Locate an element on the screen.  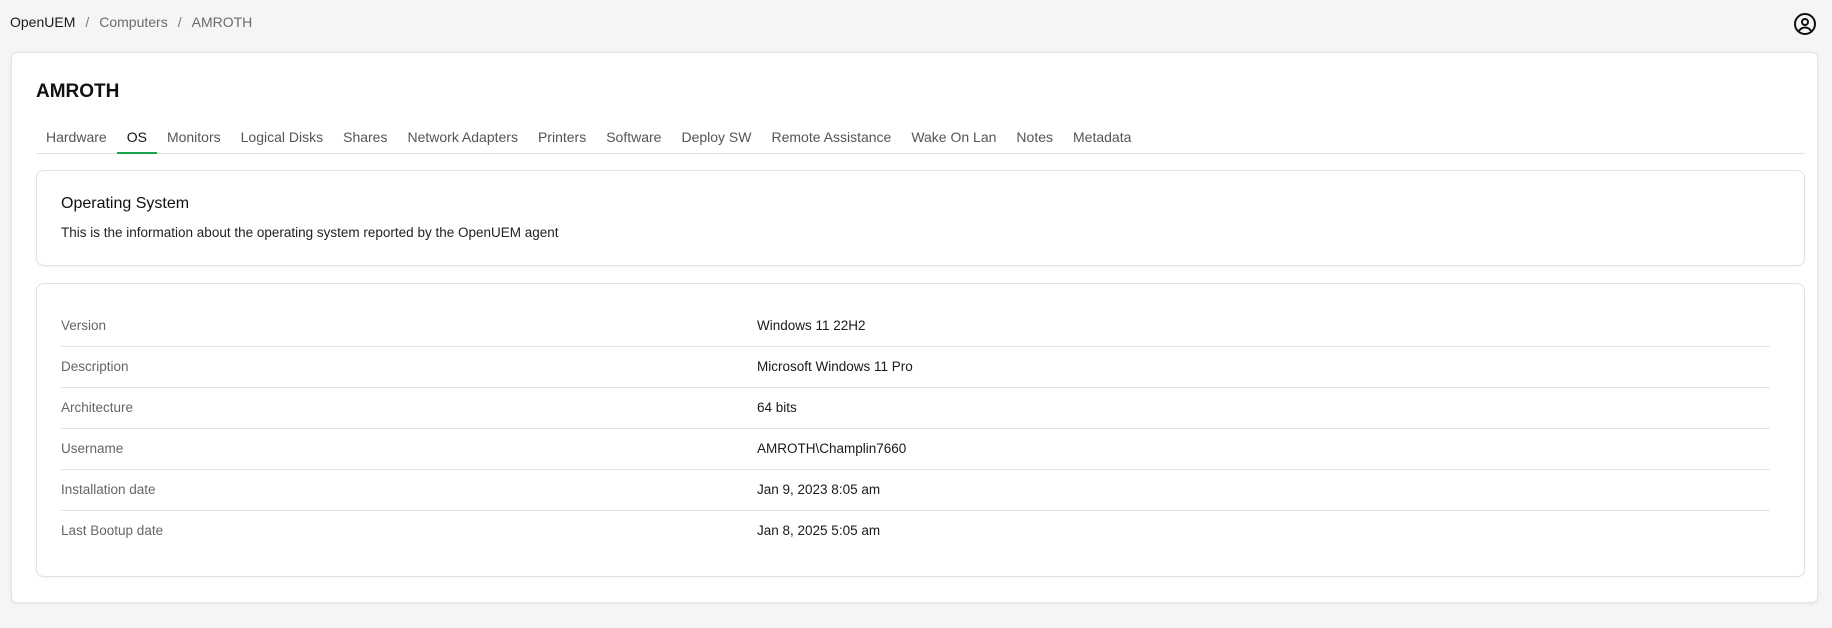
detail-row-last-bootup-date: Last Bootup date Jan 8, 2025 5:05 am is located at coordinates (915, 531).